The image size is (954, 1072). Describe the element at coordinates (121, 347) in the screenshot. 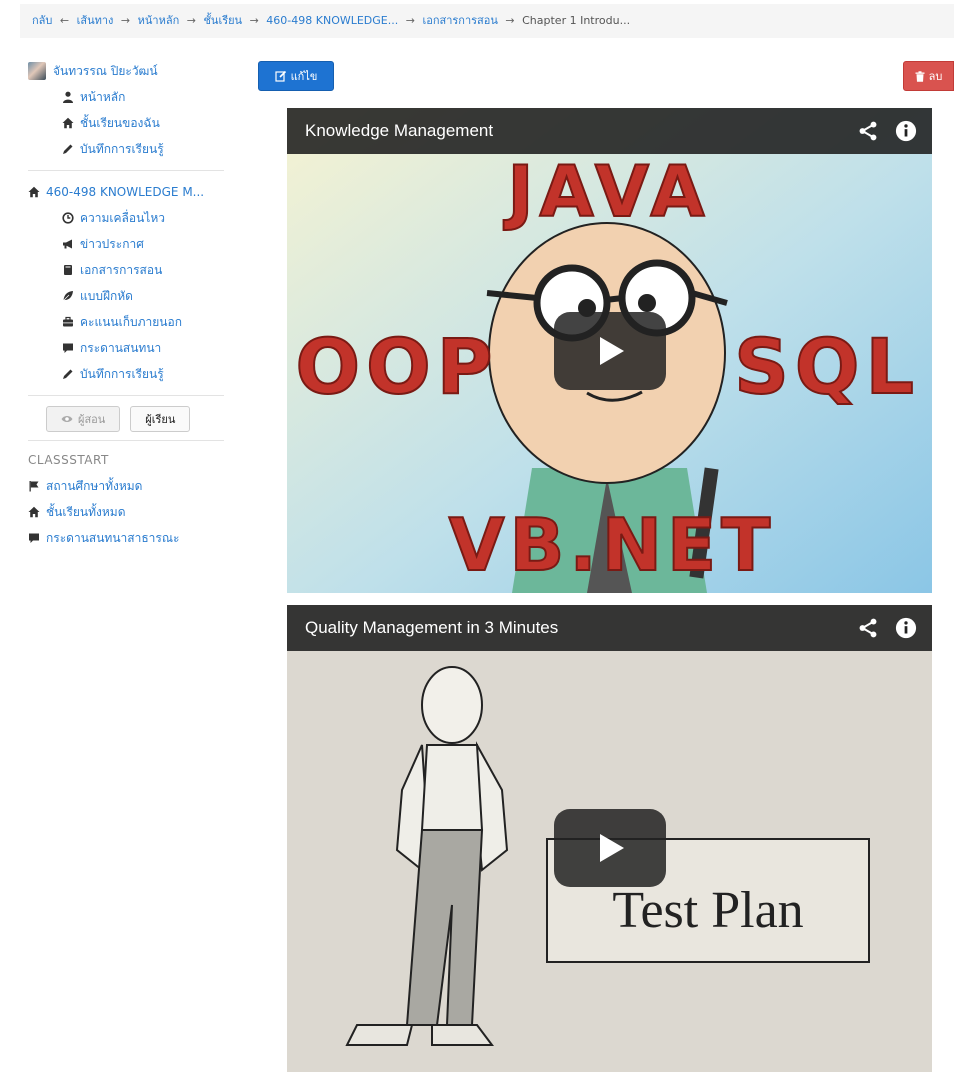

I see `sidebar-item-label: กระดานสนทนา` at that location.